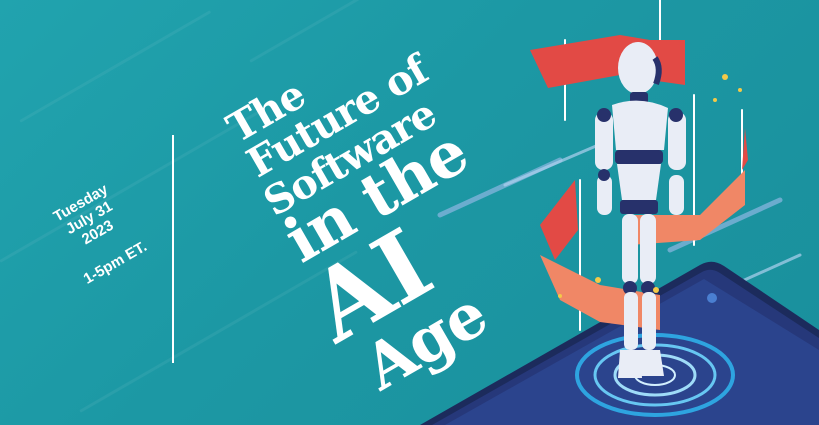 Image resolution: width=819 pixels, height=425 pixels. What do you see at coordinates (173, 249) in the screenshot?
I see `divider-line` at bounding box center [173, 249].